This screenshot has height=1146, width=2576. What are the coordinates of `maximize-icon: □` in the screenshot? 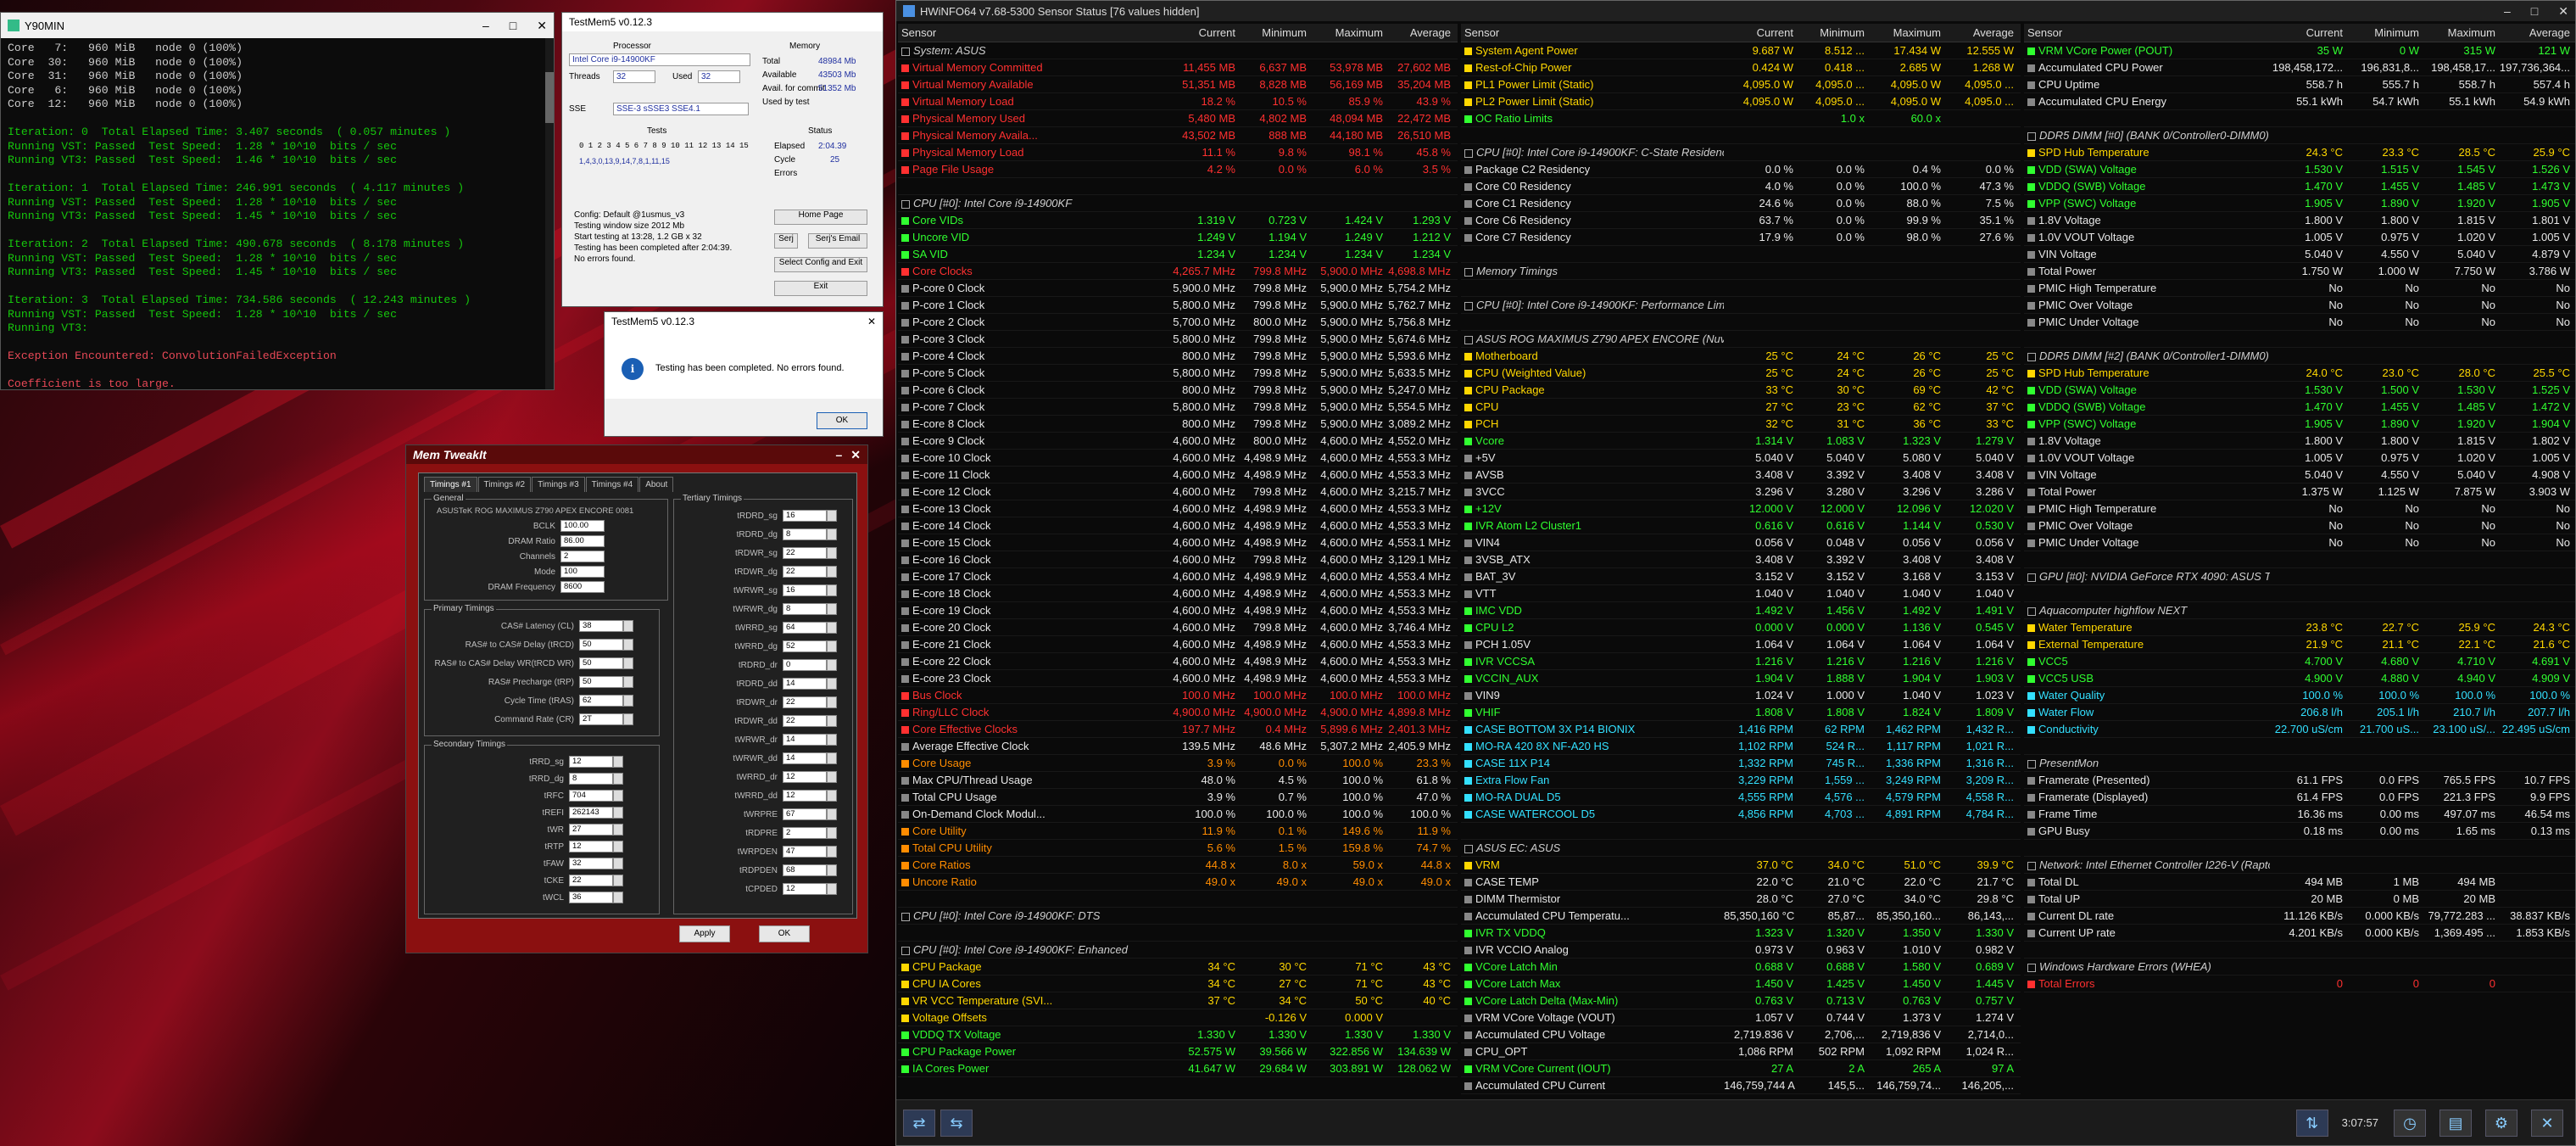 It's located at (513, 26).